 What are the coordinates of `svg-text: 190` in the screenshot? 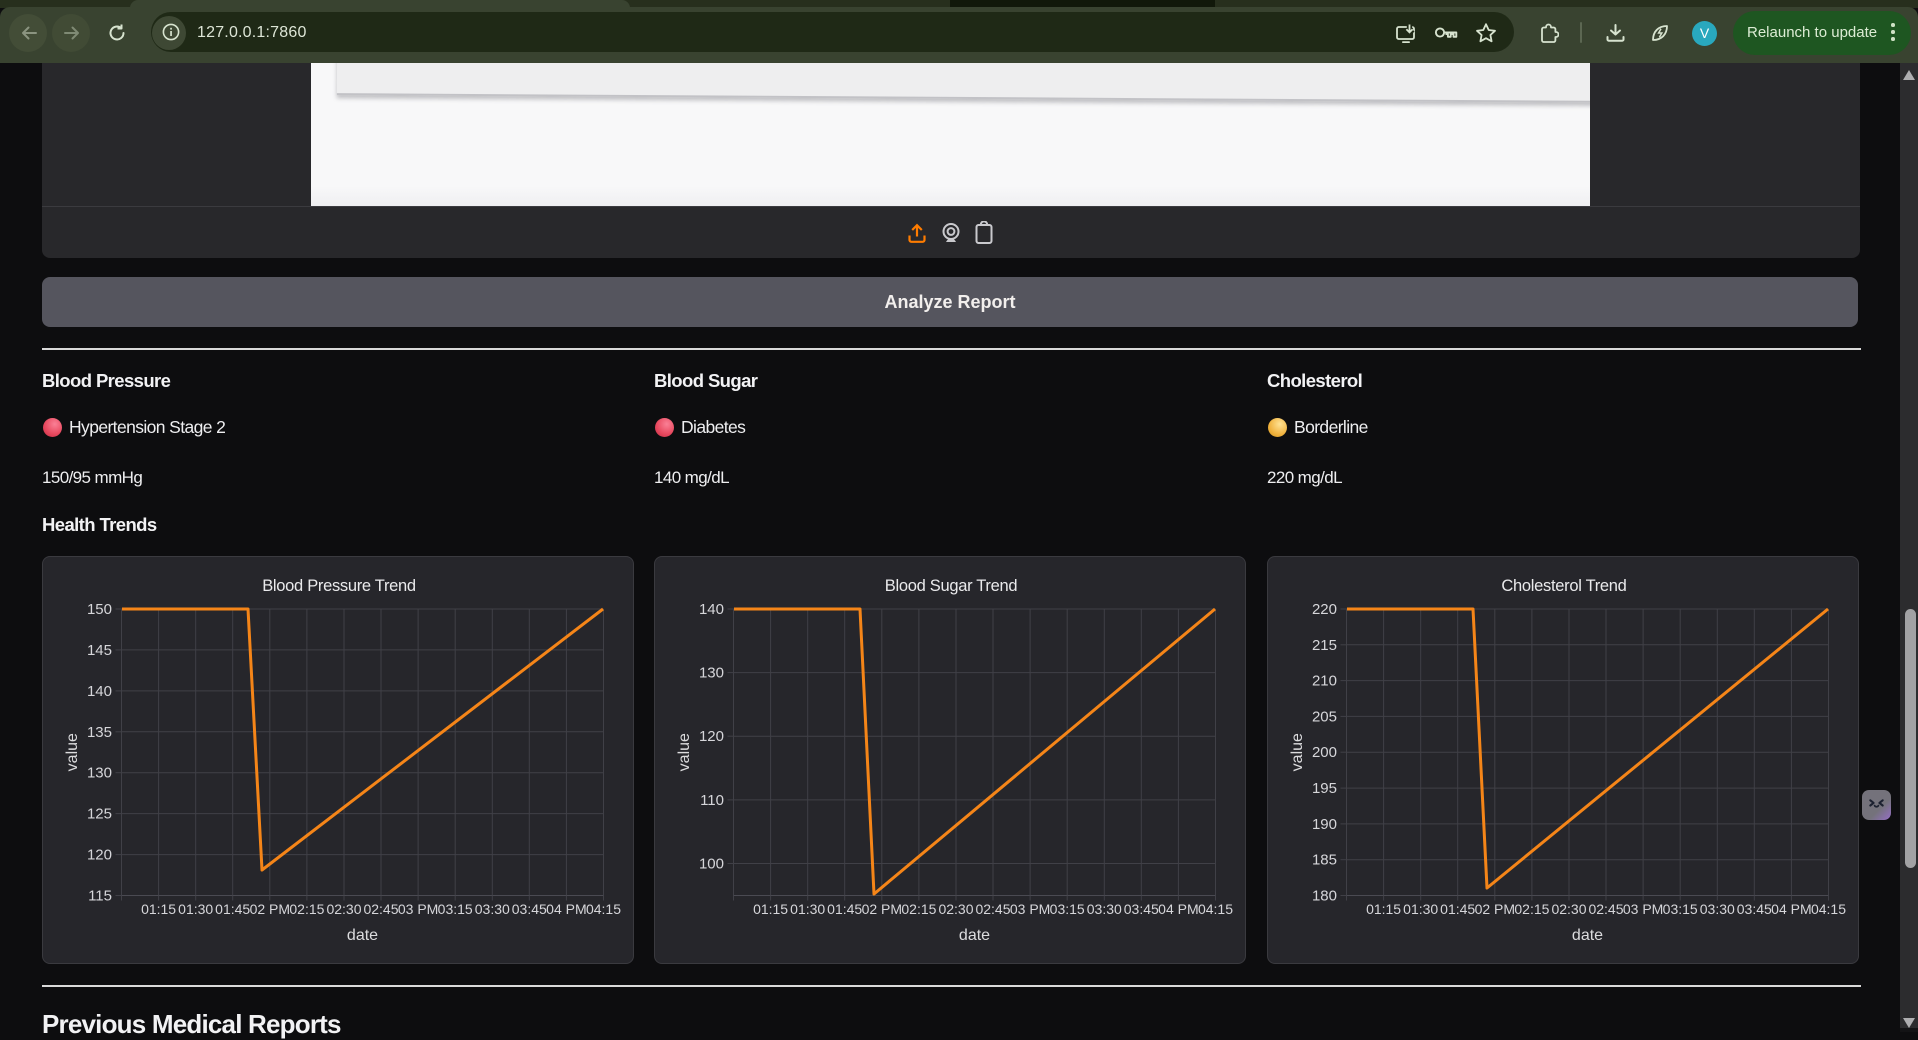 It's located at (1324, 824).